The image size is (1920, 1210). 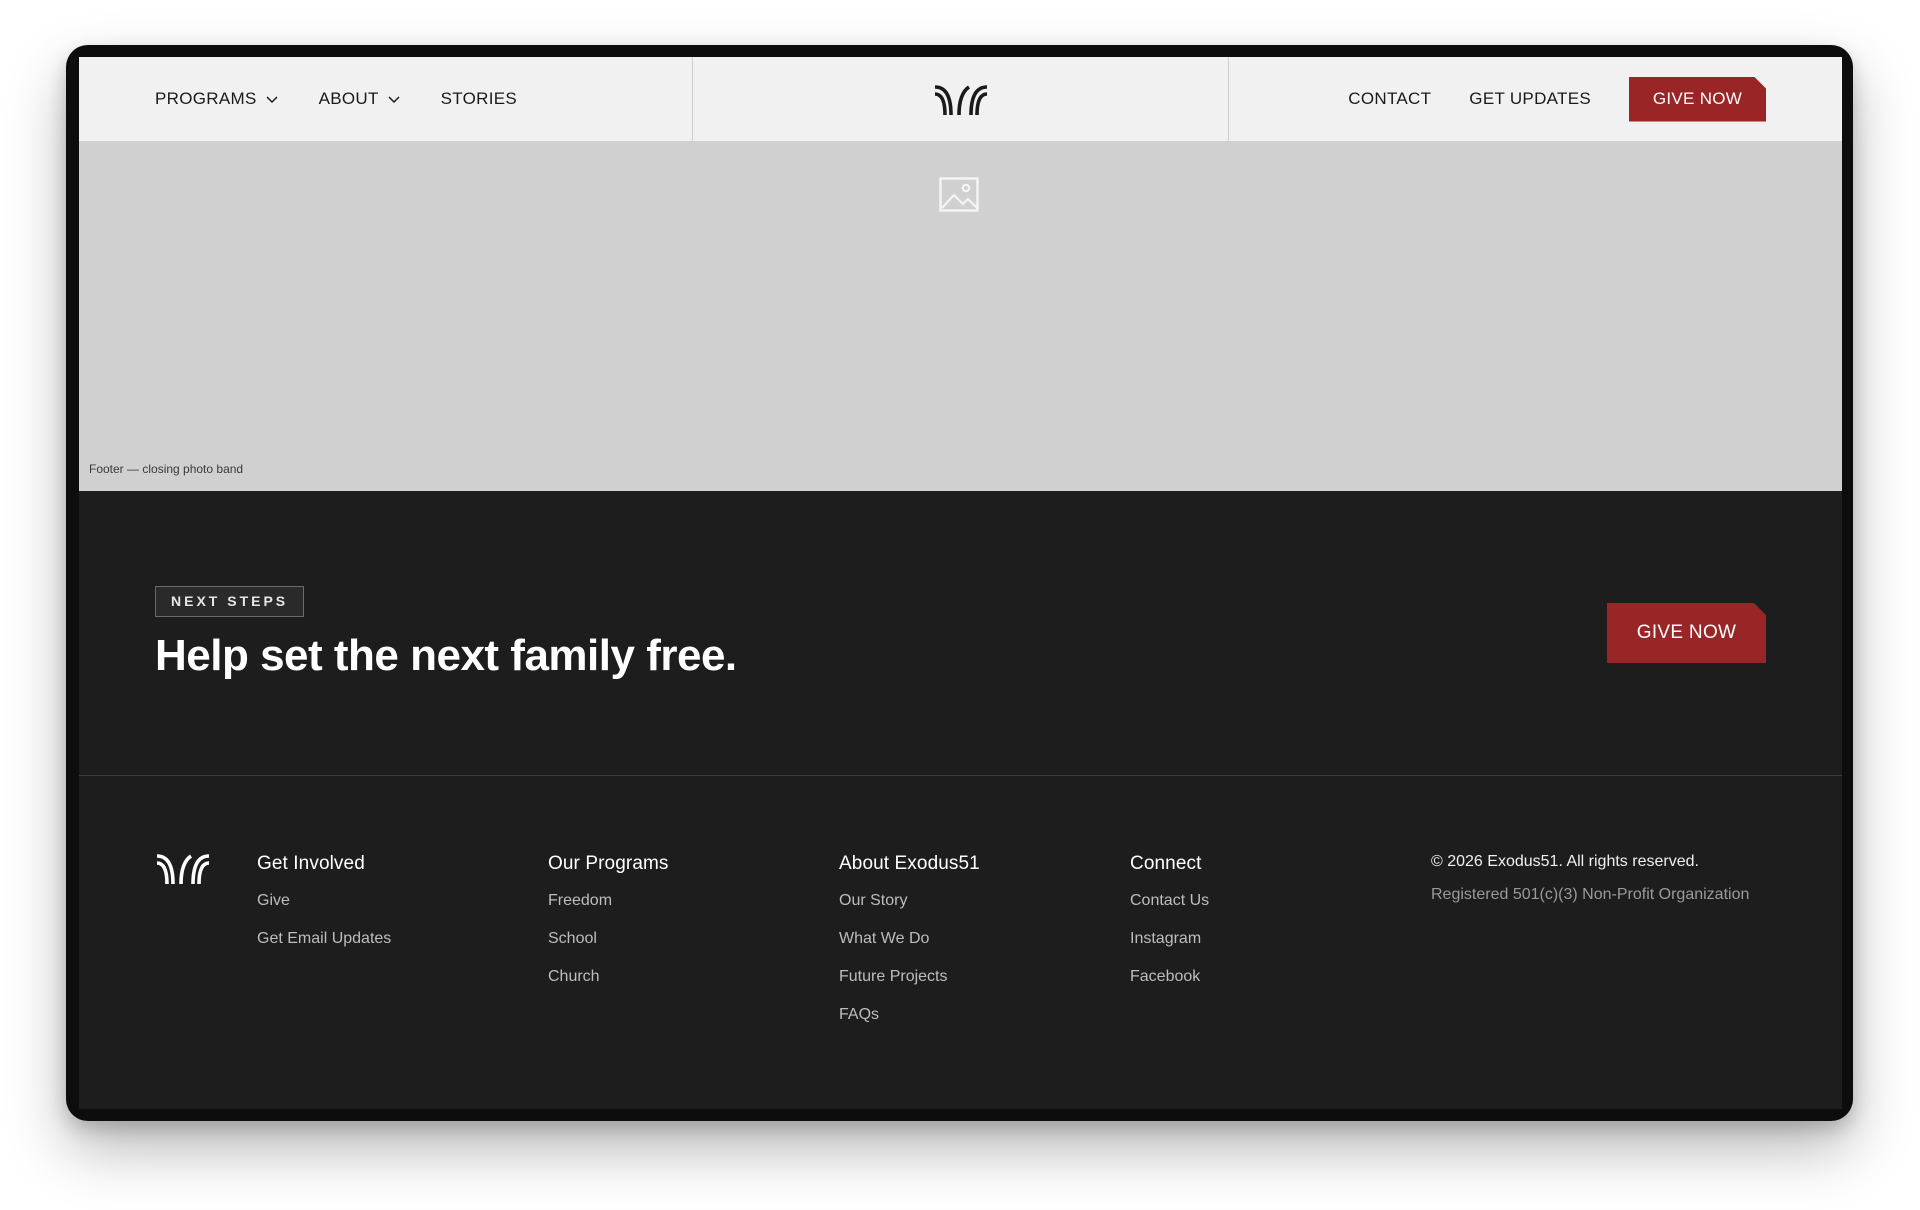 What do you see at coordinates (909, 863) in the screenshot?
I see `footer-col-heading: About Exodus51` at bounding box center [909, 863].